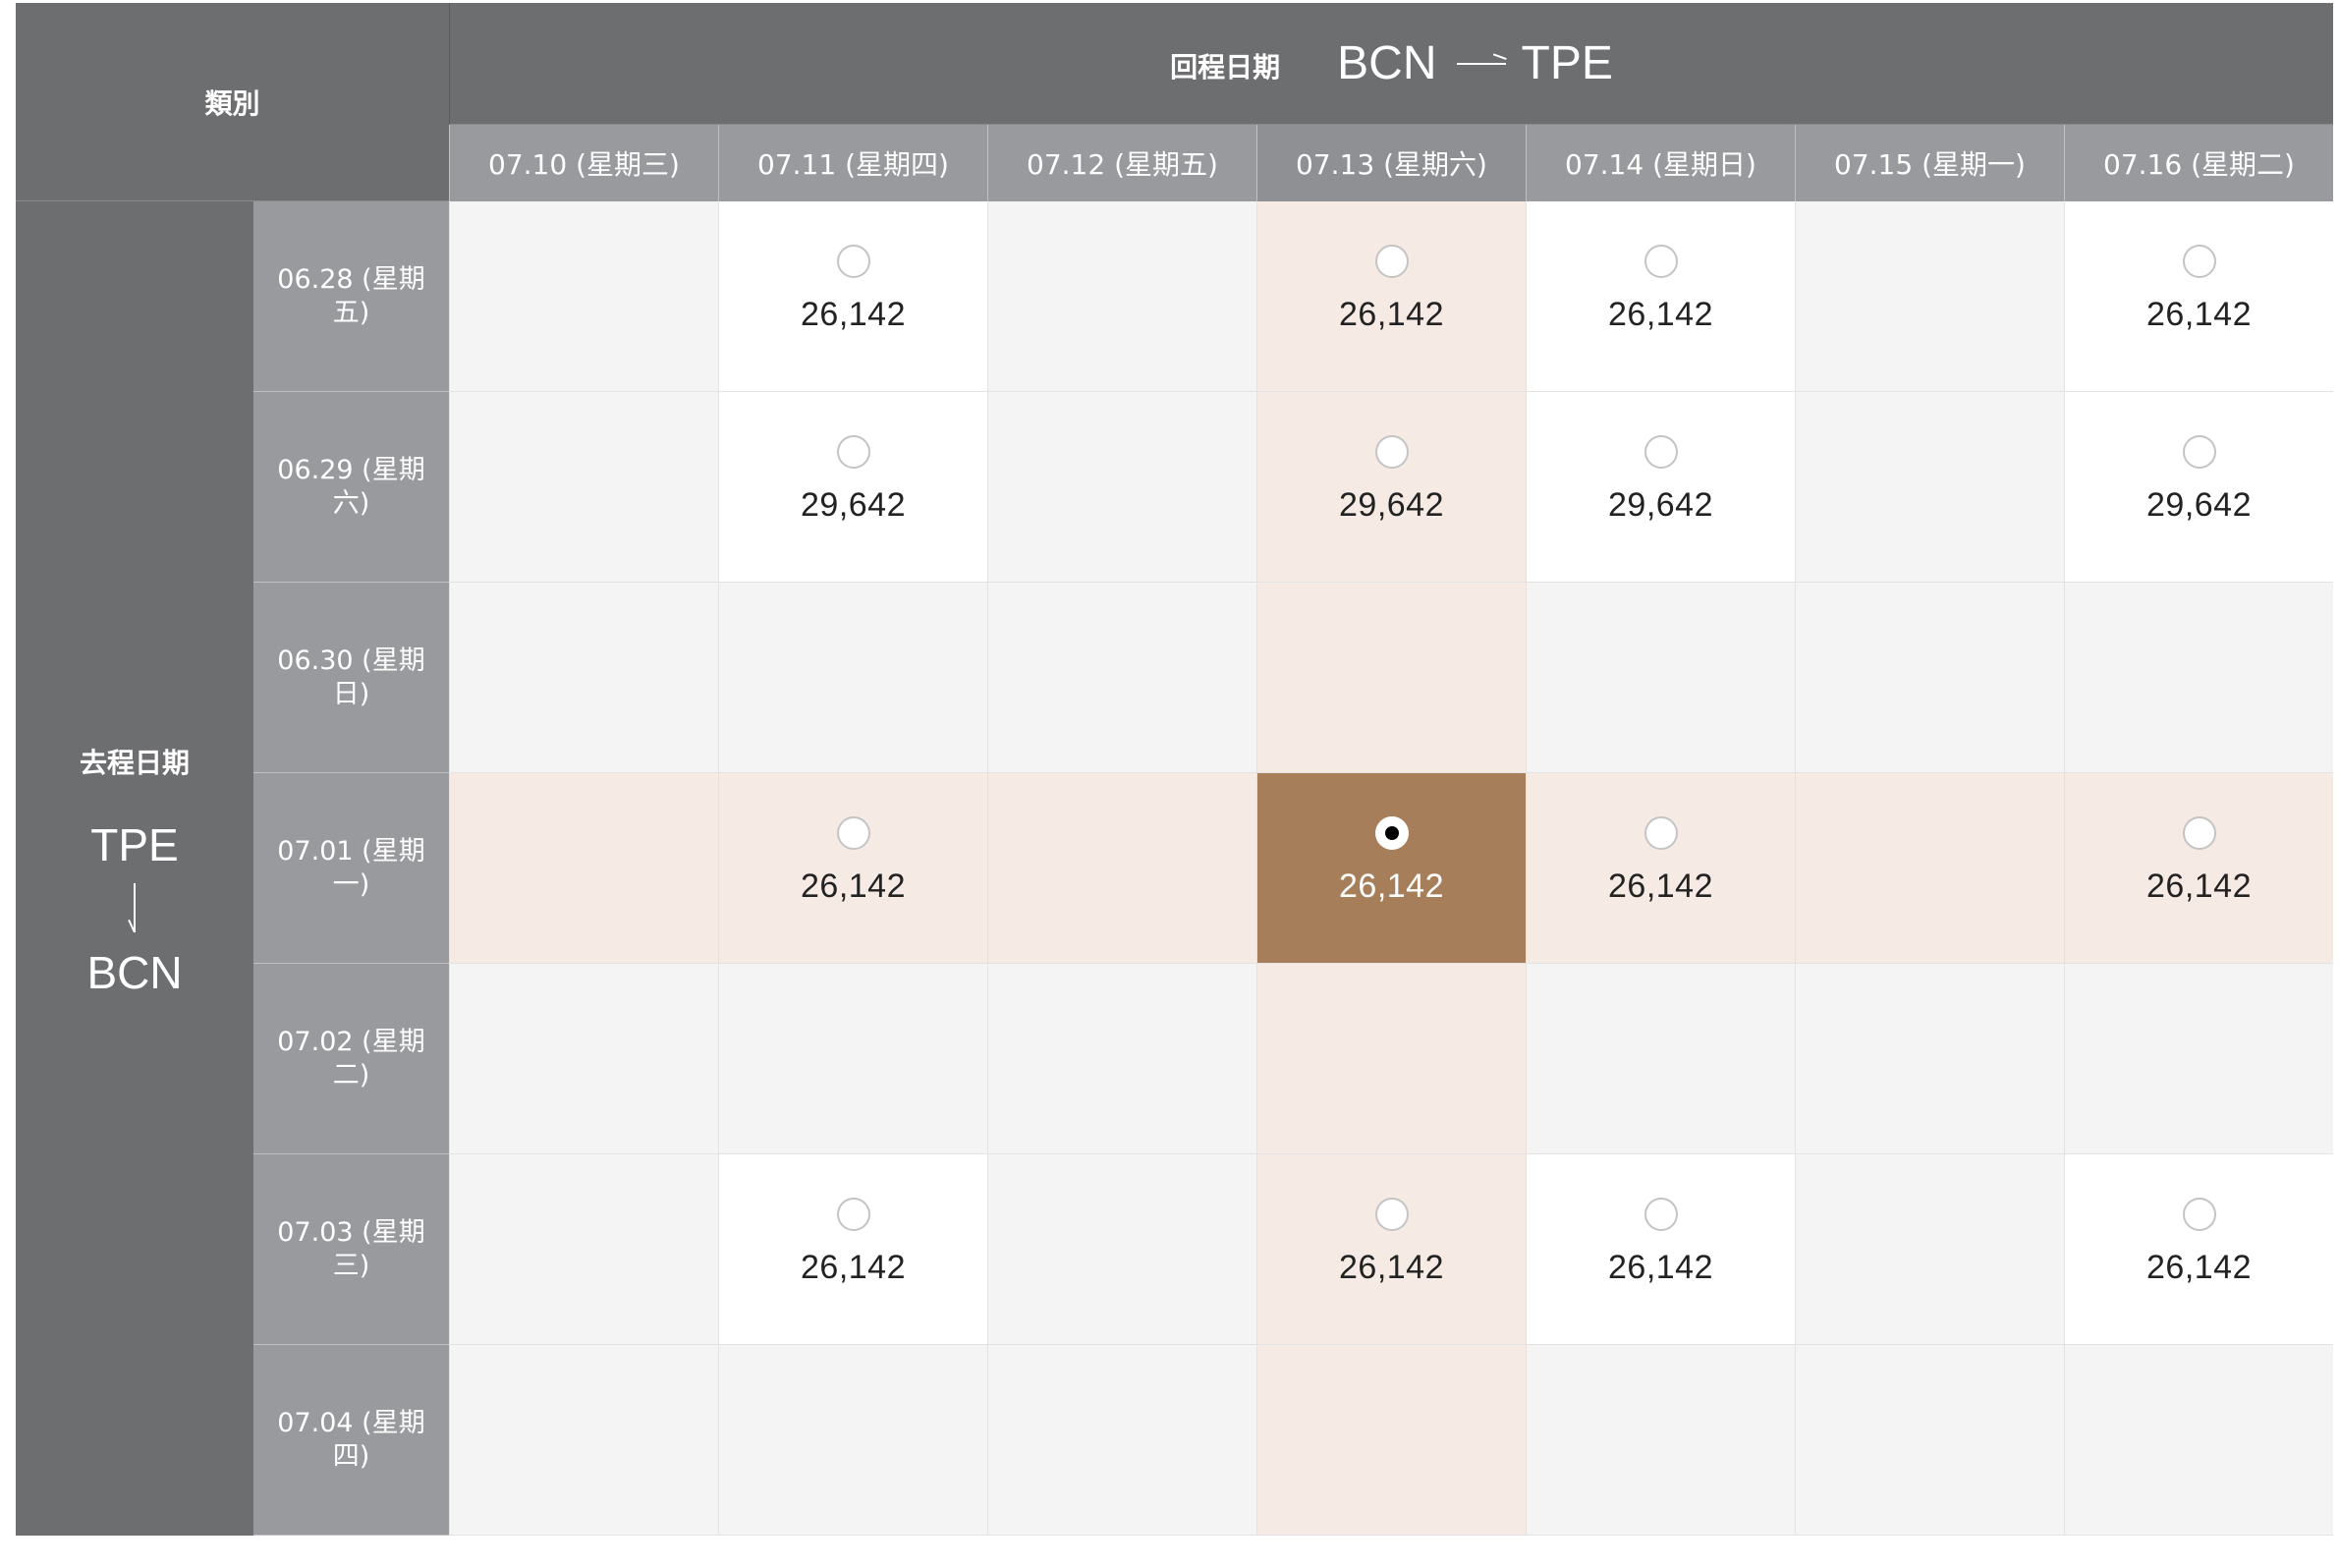 The height and width of the screenshot is (1568, 2340). What do you see at coordinates (232, 102) in the screenshot?
I see `category-header: 類別` at bounding box center [232, 102].